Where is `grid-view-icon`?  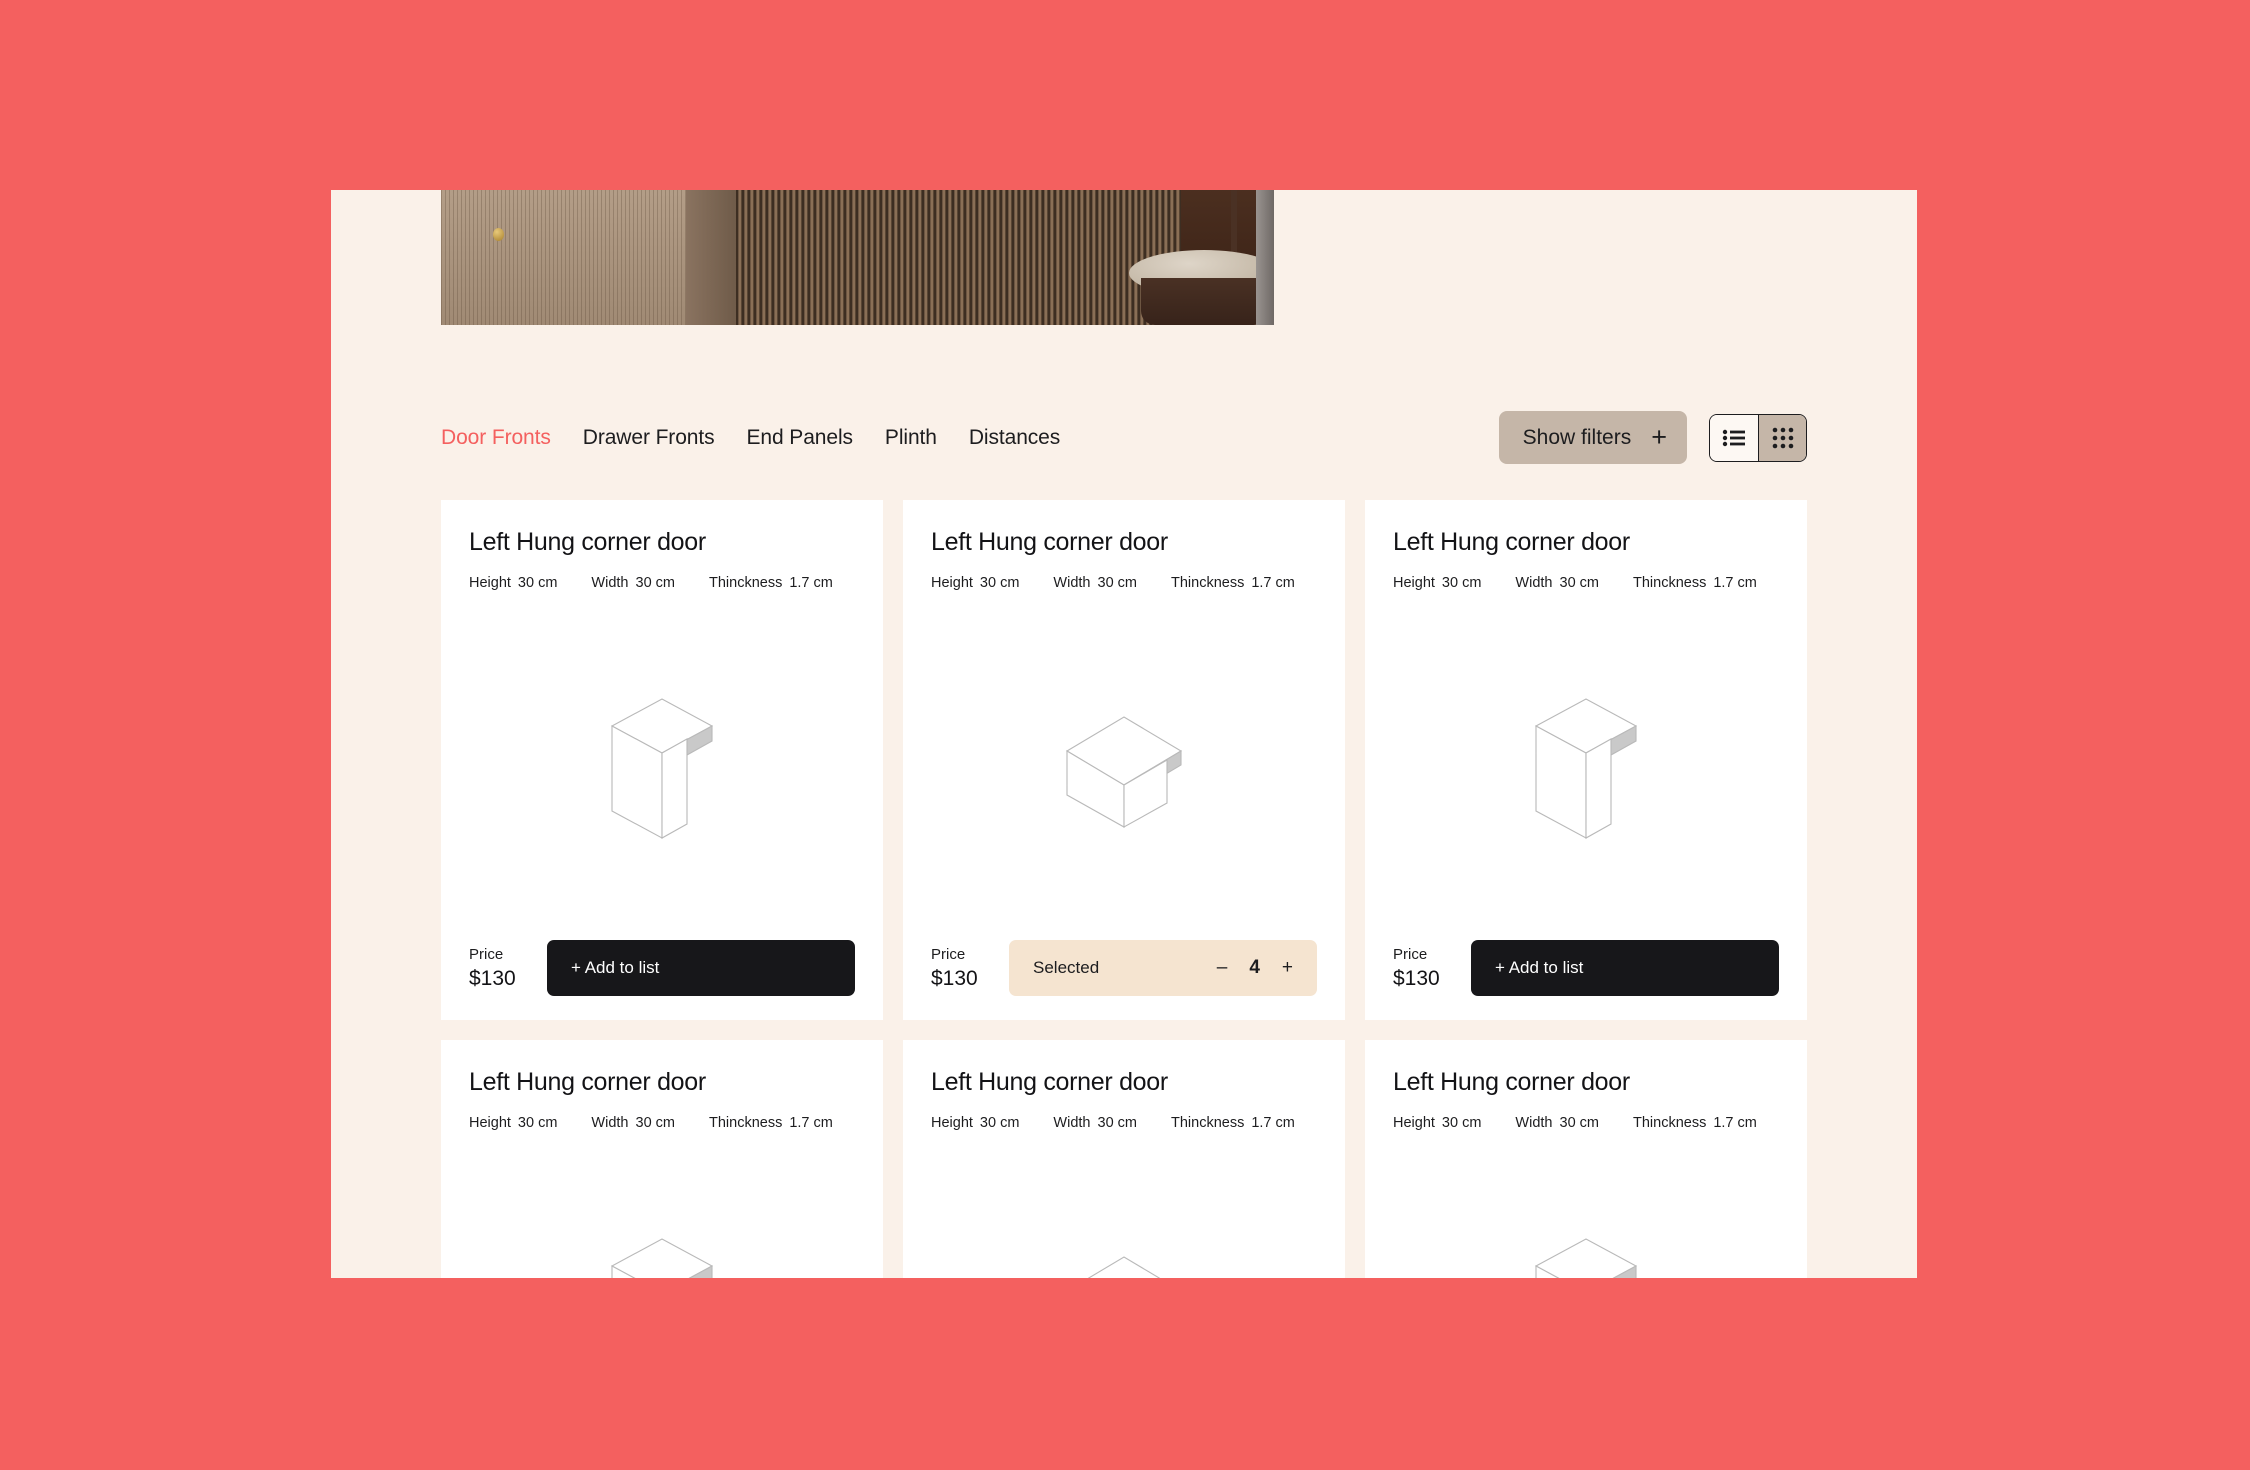 grid-view-icon is located at coordinates (1782, 437).